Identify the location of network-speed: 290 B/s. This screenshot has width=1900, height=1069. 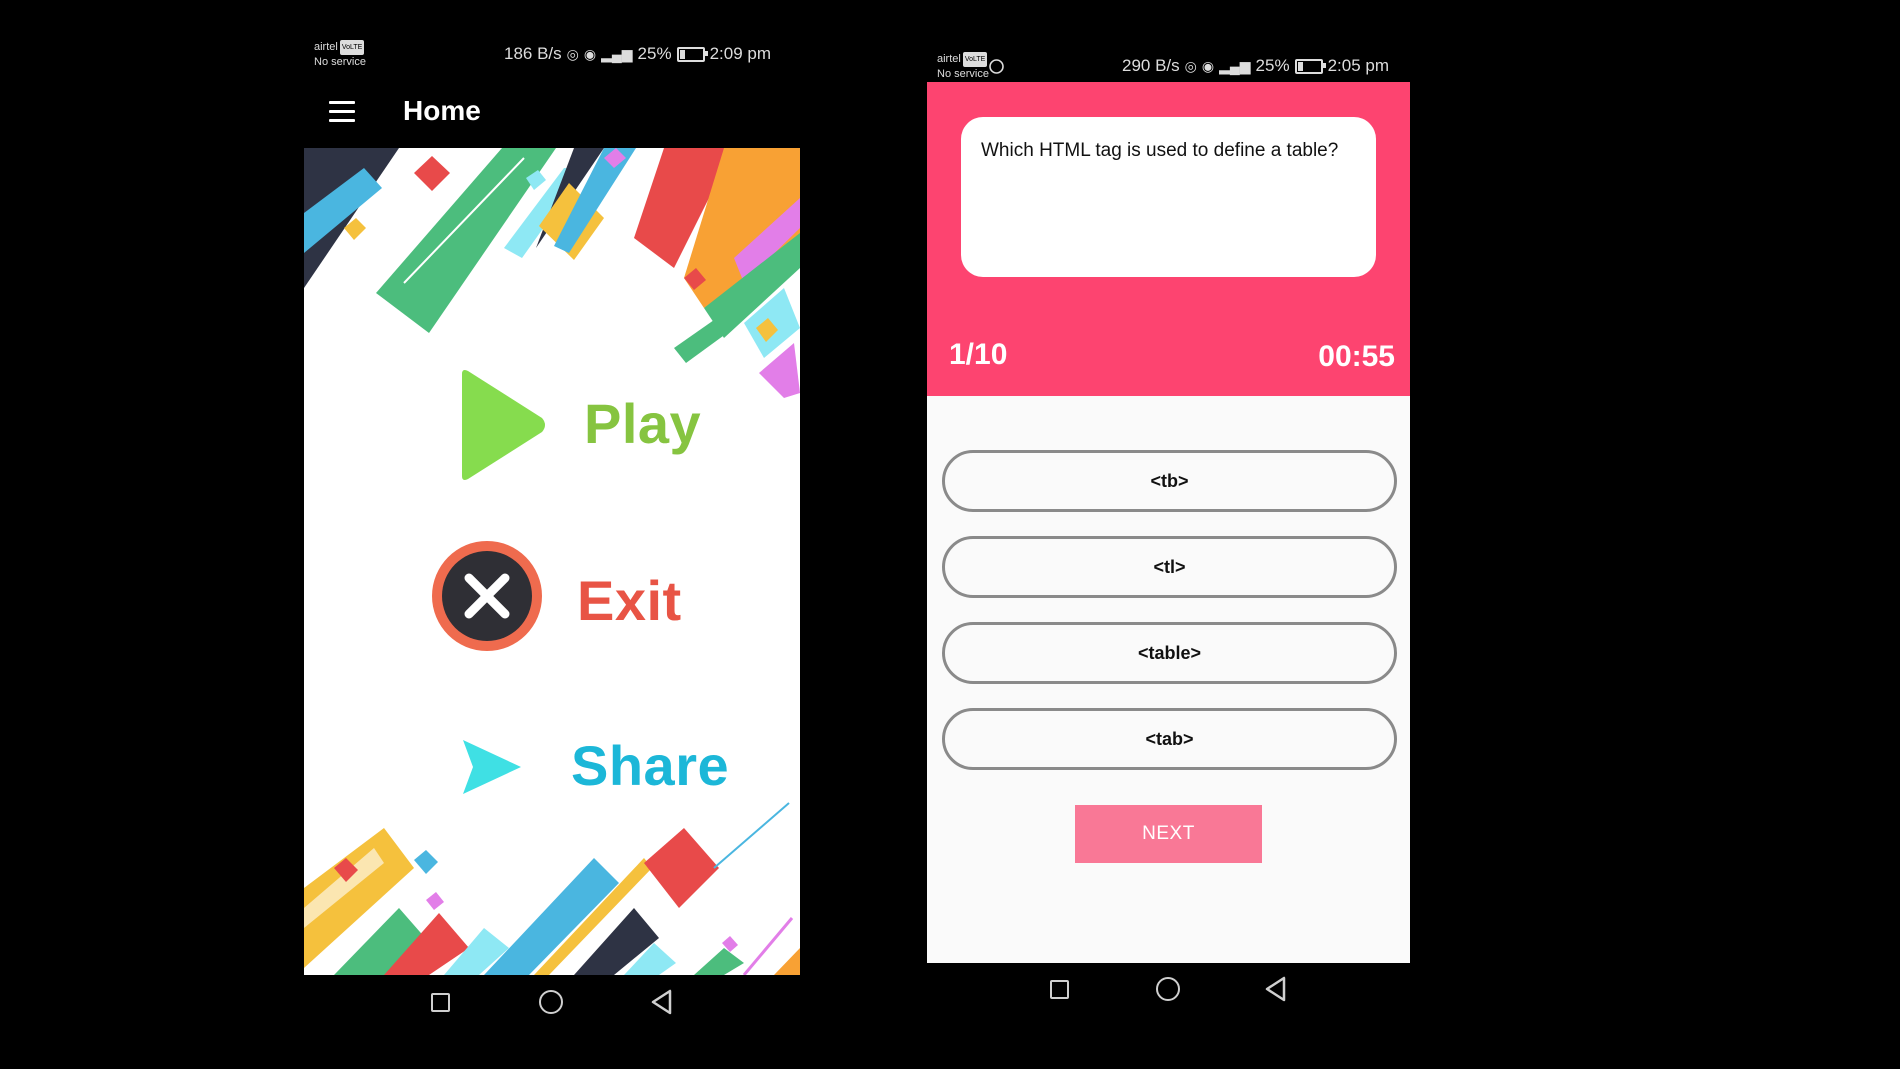
(1151, 65).